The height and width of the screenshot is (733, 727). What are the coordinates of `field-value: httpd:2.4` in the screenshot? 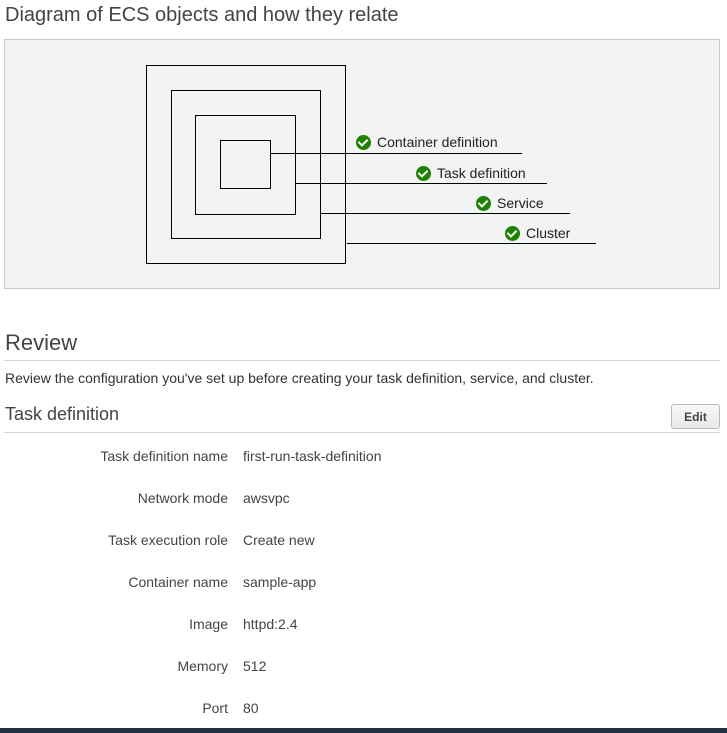 It's located at (270, 624).